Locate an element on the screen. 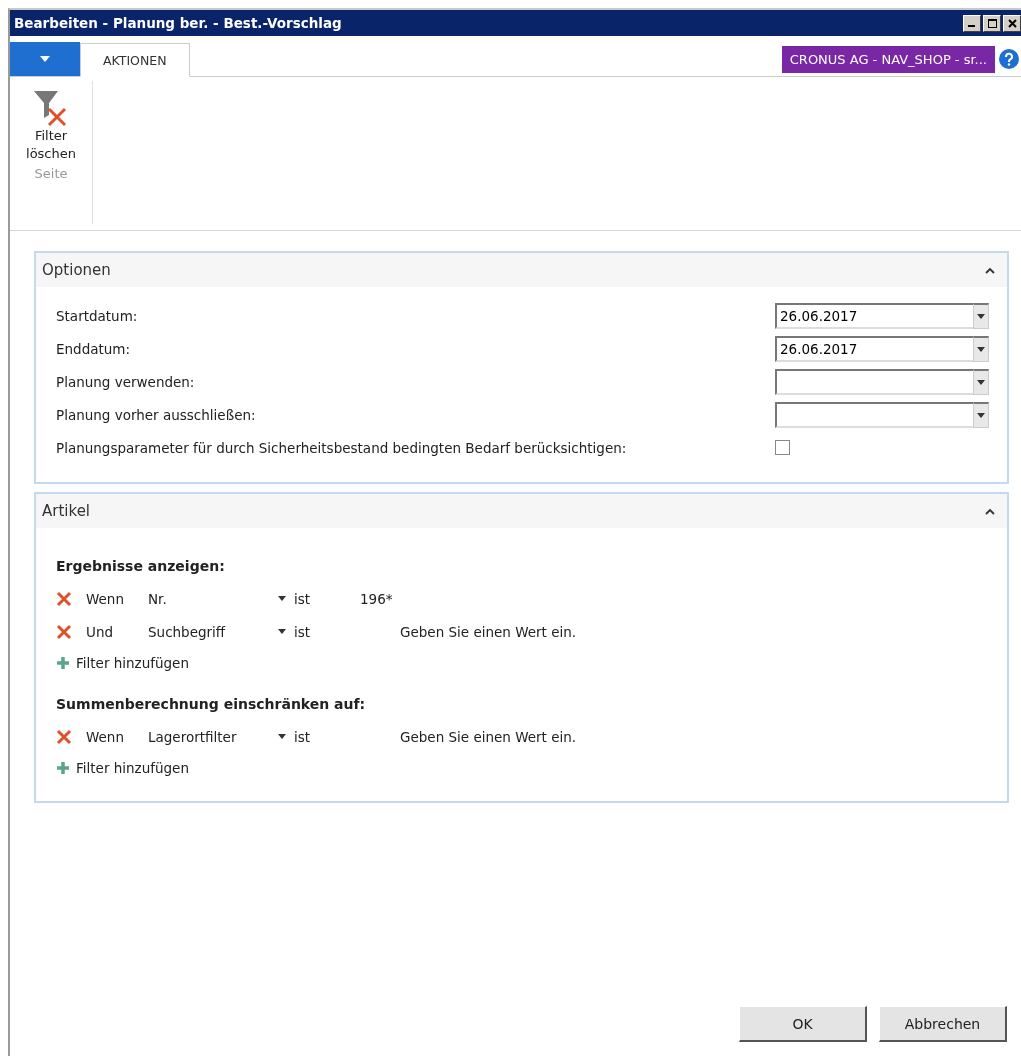 Image resolution: width=1021 pixels, height=1056 pixels. window-title: Bearbeiten - Planung ber. - Best.-Vorschlag is located at coordinates (178, 23).